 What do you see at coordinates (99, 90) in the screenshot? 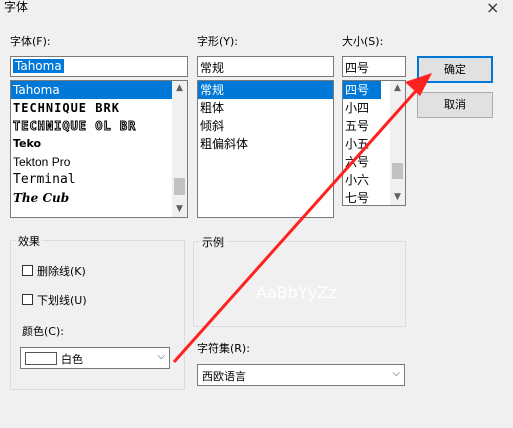
I see `font-item-tahoma: Tahoma` at bounding box center [99, 90].